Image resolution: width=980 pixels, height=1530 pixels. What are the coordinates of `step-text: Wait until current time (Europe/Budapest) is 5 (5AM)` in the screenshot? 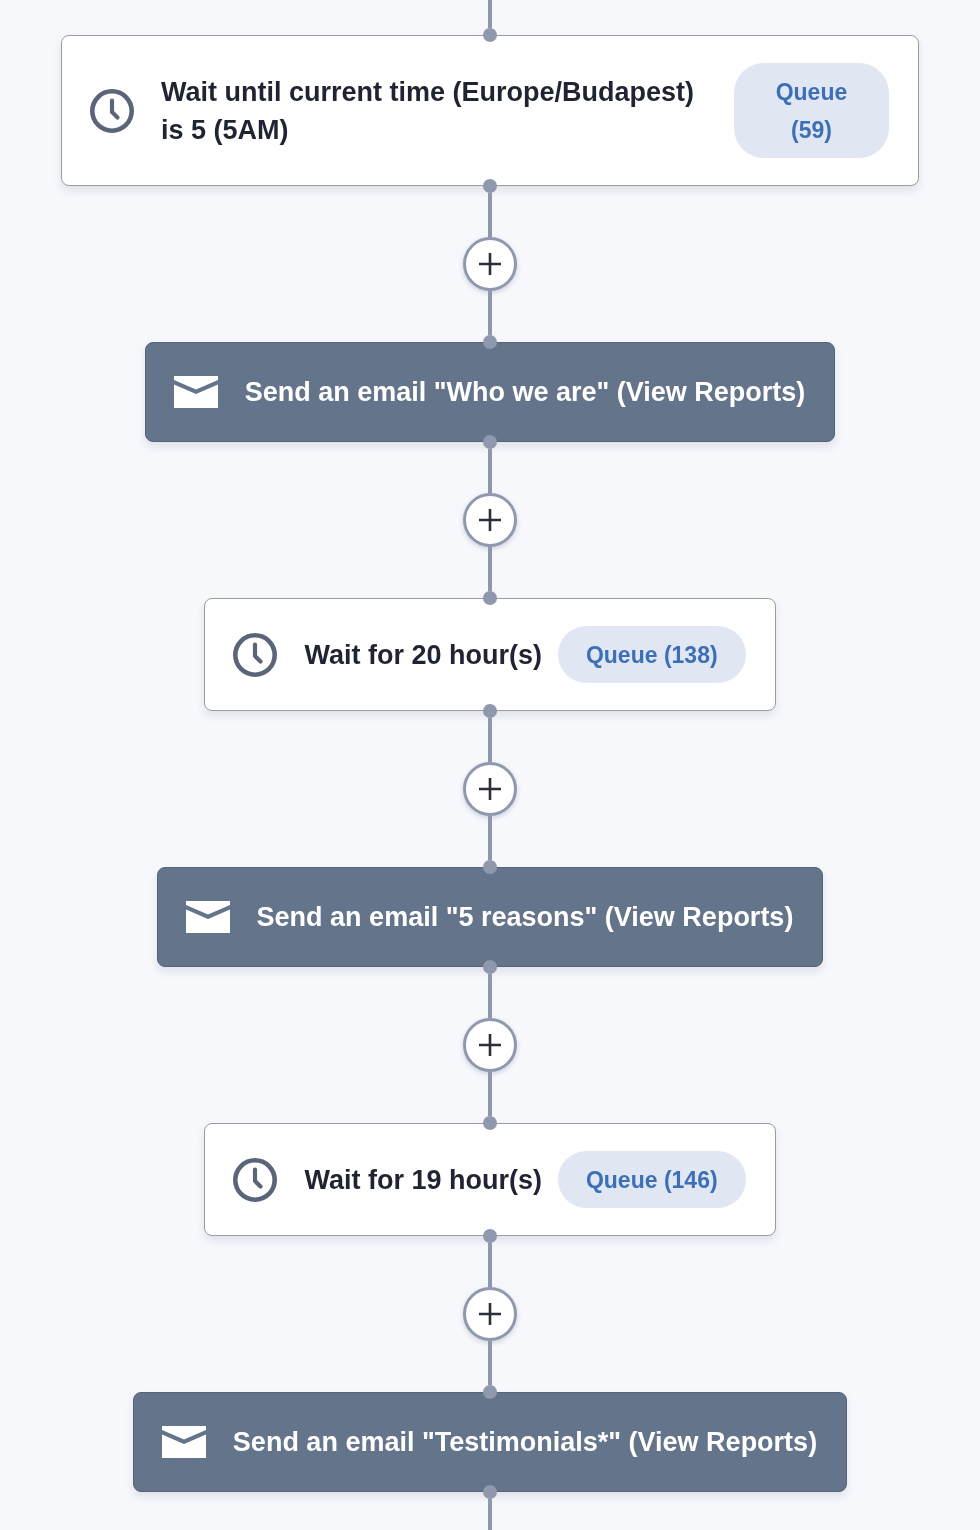 It's located at (428, 111).